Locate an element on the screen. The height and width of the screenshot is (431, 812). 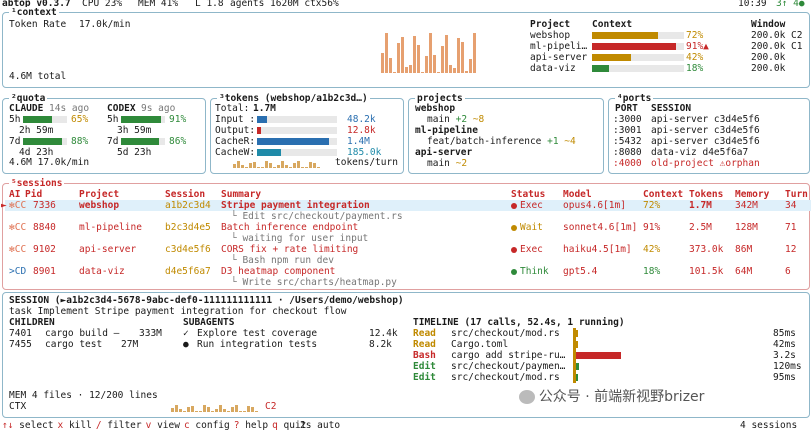
quota-codex-5h-bar-fill is located at coordinates (141, 119).